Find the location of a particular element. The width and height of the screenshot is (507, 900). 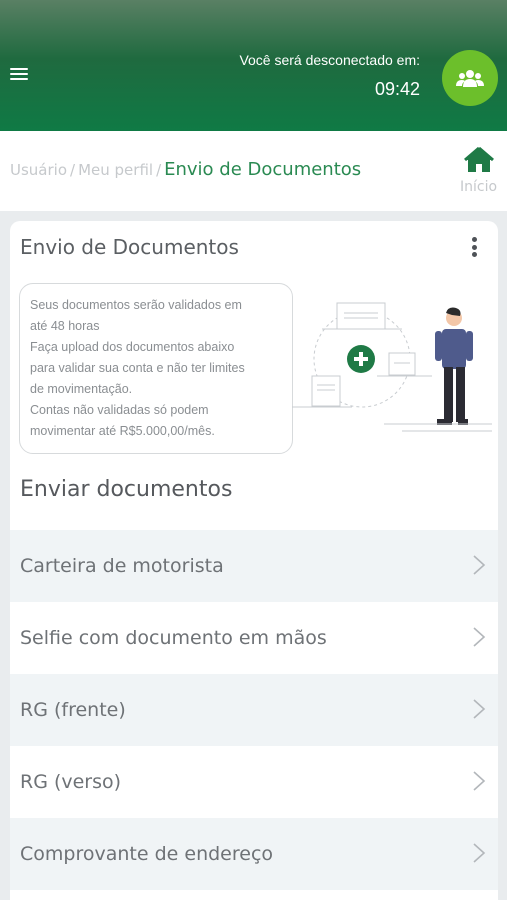

upload-illustration is located at coordinates (392, 367).